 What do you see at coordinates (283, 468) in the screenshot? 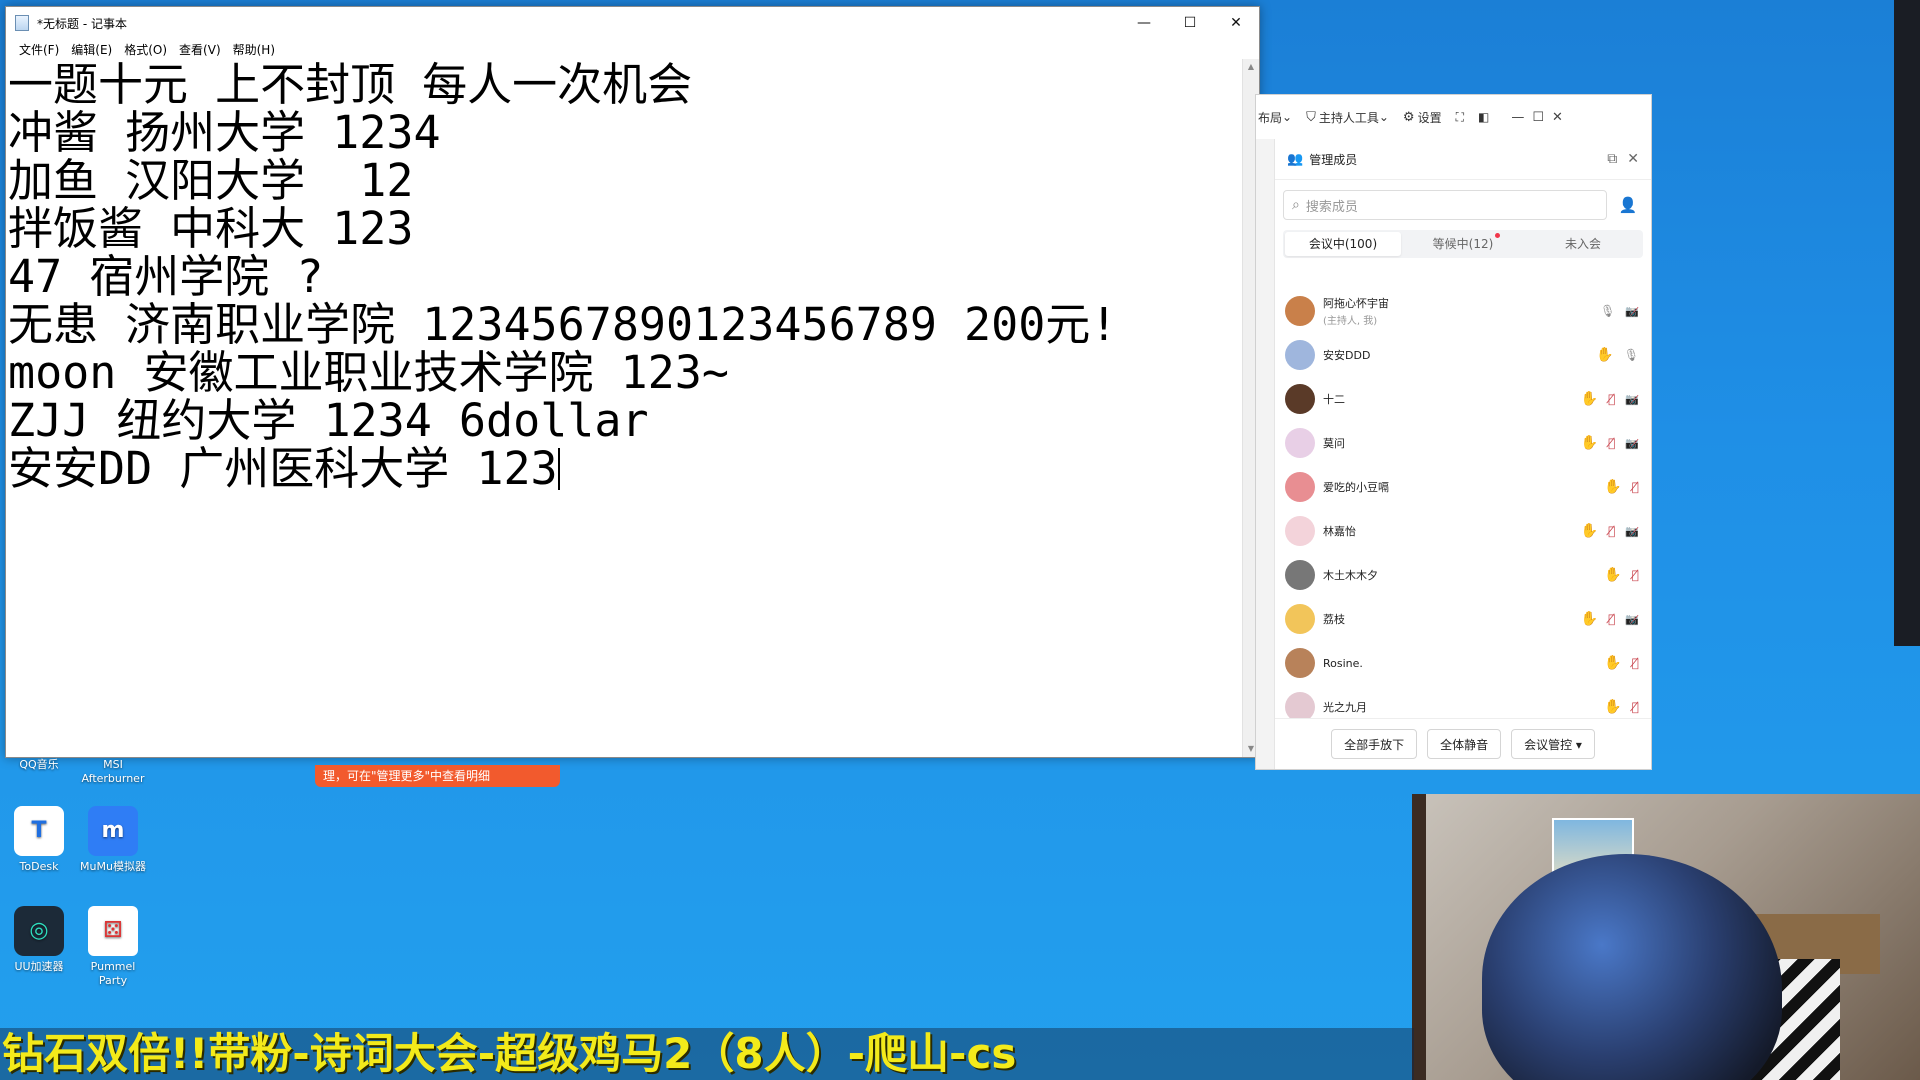
I see `text-line-content: 安安DD 广州医科大学 123` at bounding box center [283, 468].